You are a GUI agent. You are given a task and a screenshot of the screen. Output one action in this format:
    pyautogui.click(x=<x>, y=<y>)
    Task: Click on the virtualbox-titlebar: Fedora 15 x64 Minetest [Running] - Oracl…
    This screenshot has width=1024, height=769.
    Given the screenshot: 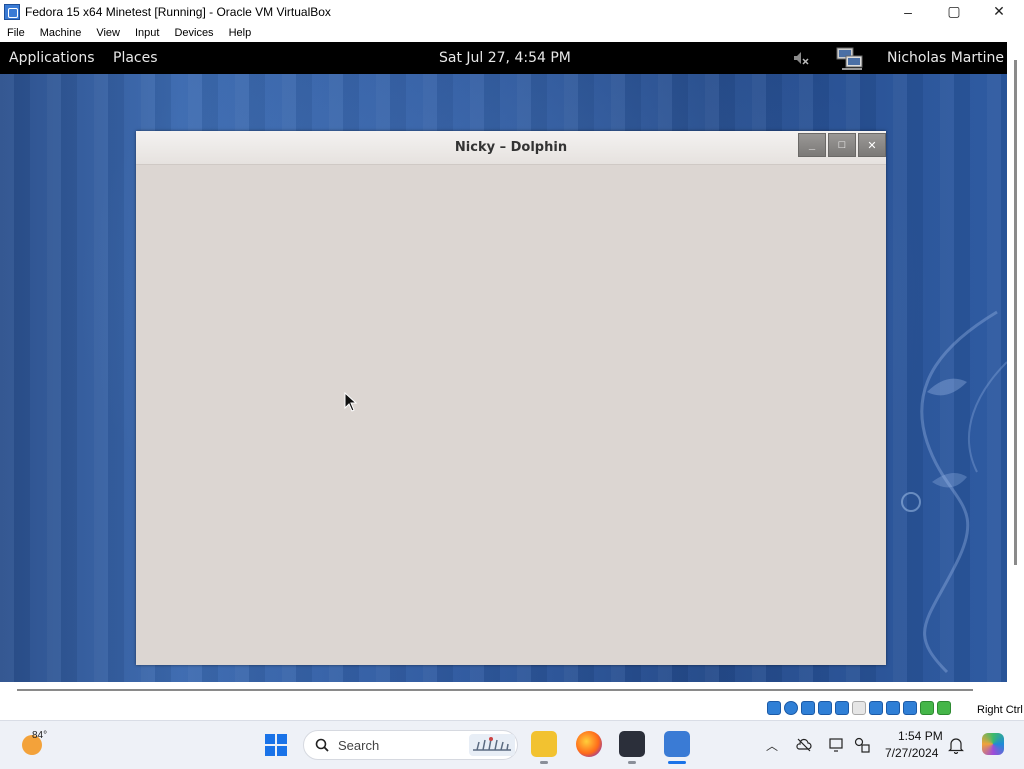 What is the action you would take?
    pyautogui.click(x=512, y=11)
    